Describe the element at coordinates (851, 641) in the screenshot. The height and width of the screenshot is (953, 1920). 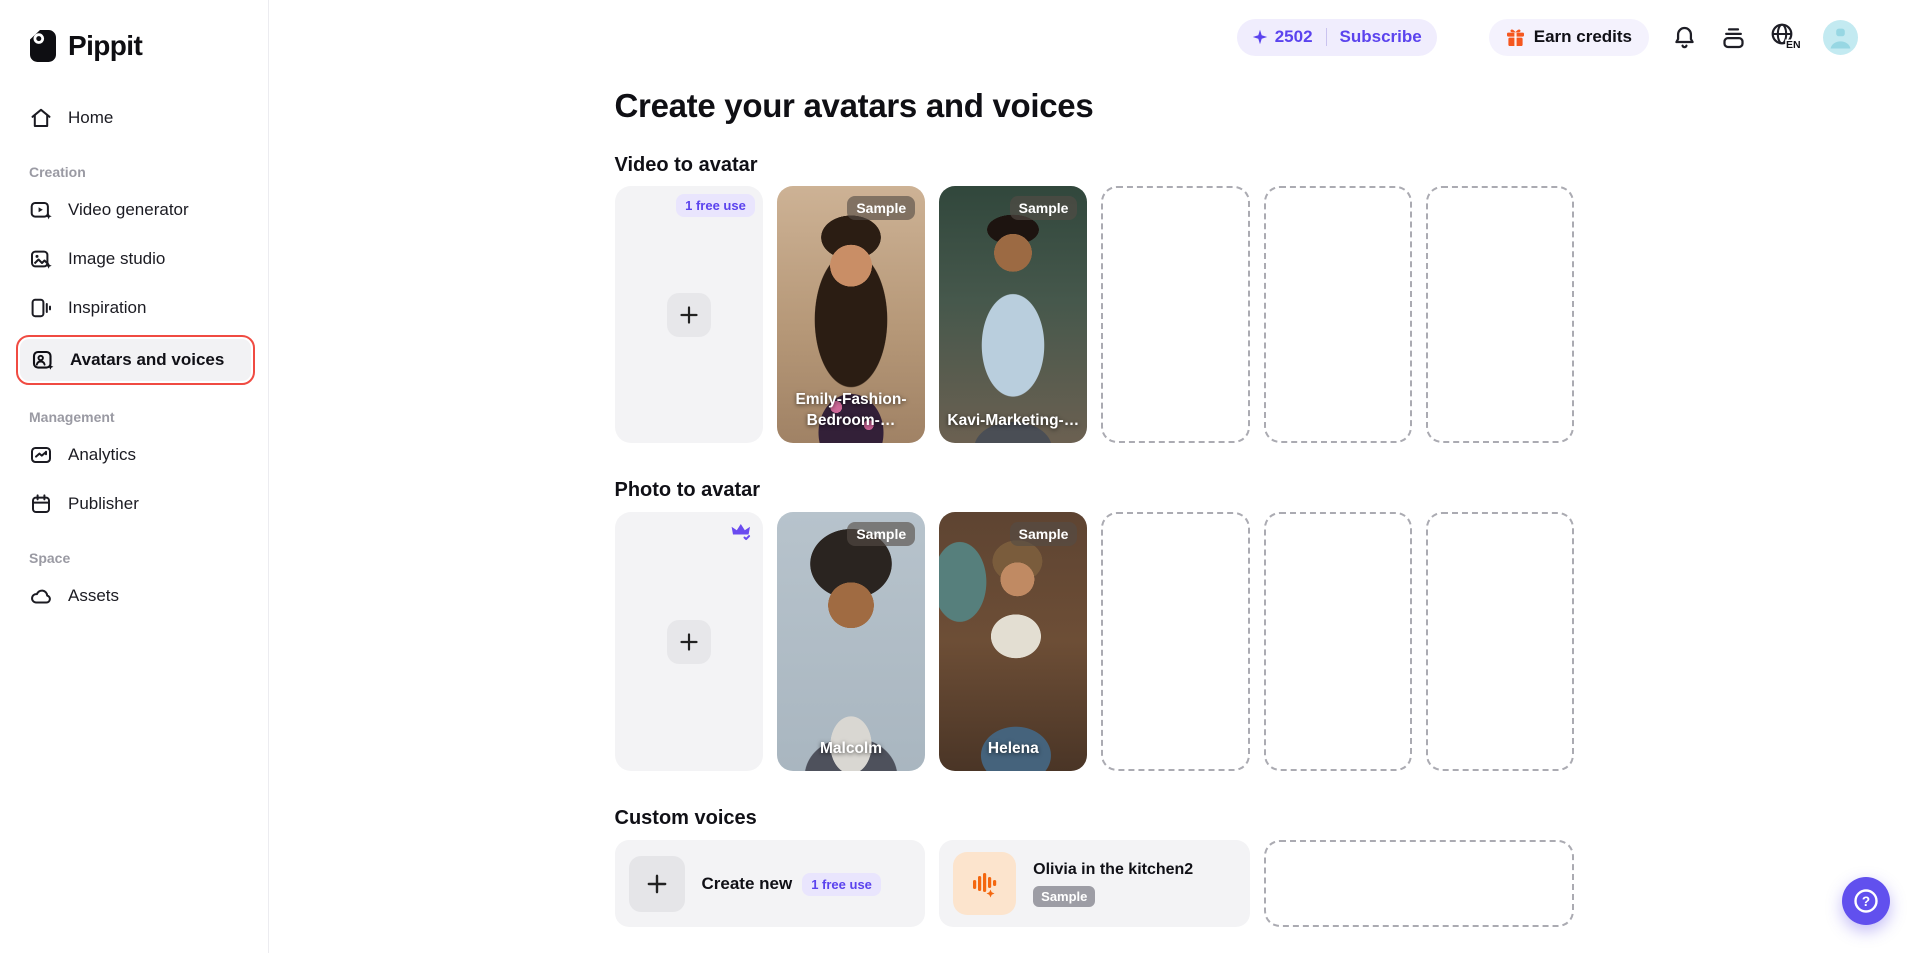
I see `avatar-card-malcolm: Sample Malcolm` at that location.